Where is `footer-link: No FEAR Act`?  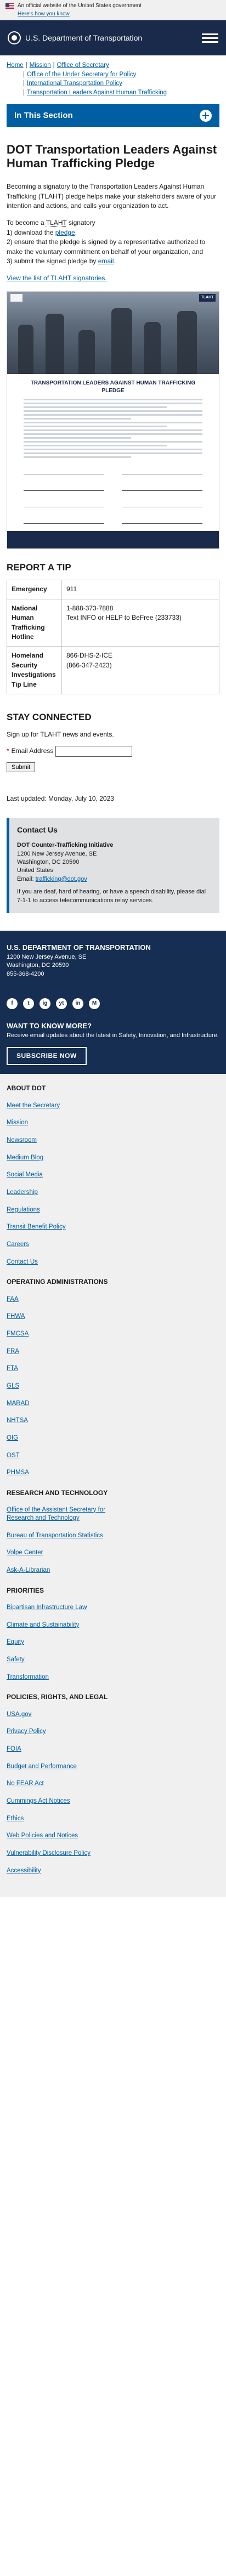 footer-link: No FEAR Act is located at coordinates (113, 1783).